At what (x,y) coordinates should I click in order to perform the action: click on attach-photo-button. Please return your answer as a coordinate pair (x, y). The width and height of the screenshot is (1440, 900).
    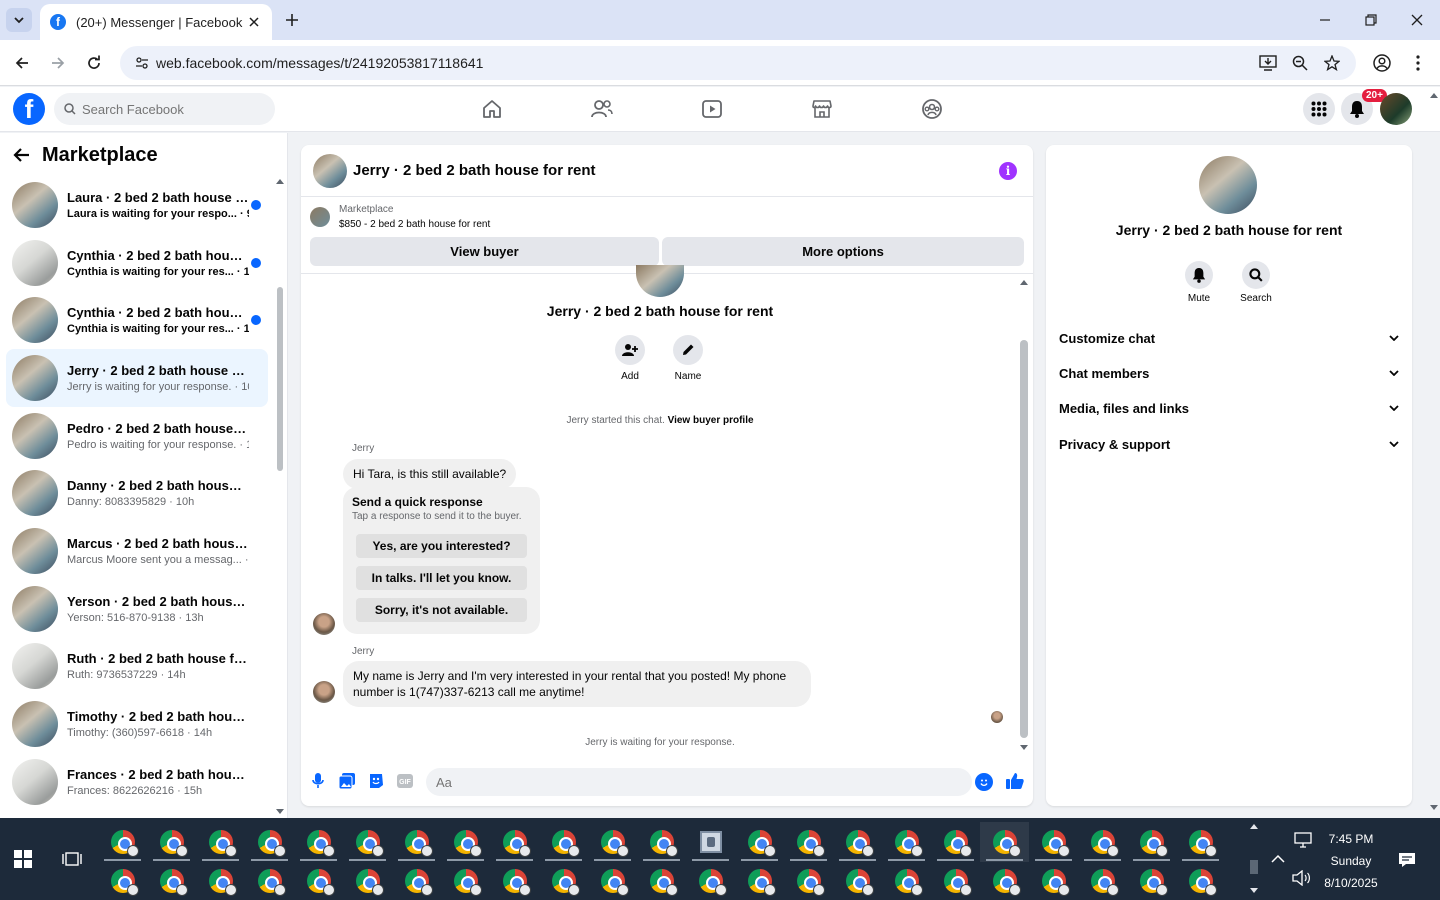
    Looking at the image, I should click on (347, 781).